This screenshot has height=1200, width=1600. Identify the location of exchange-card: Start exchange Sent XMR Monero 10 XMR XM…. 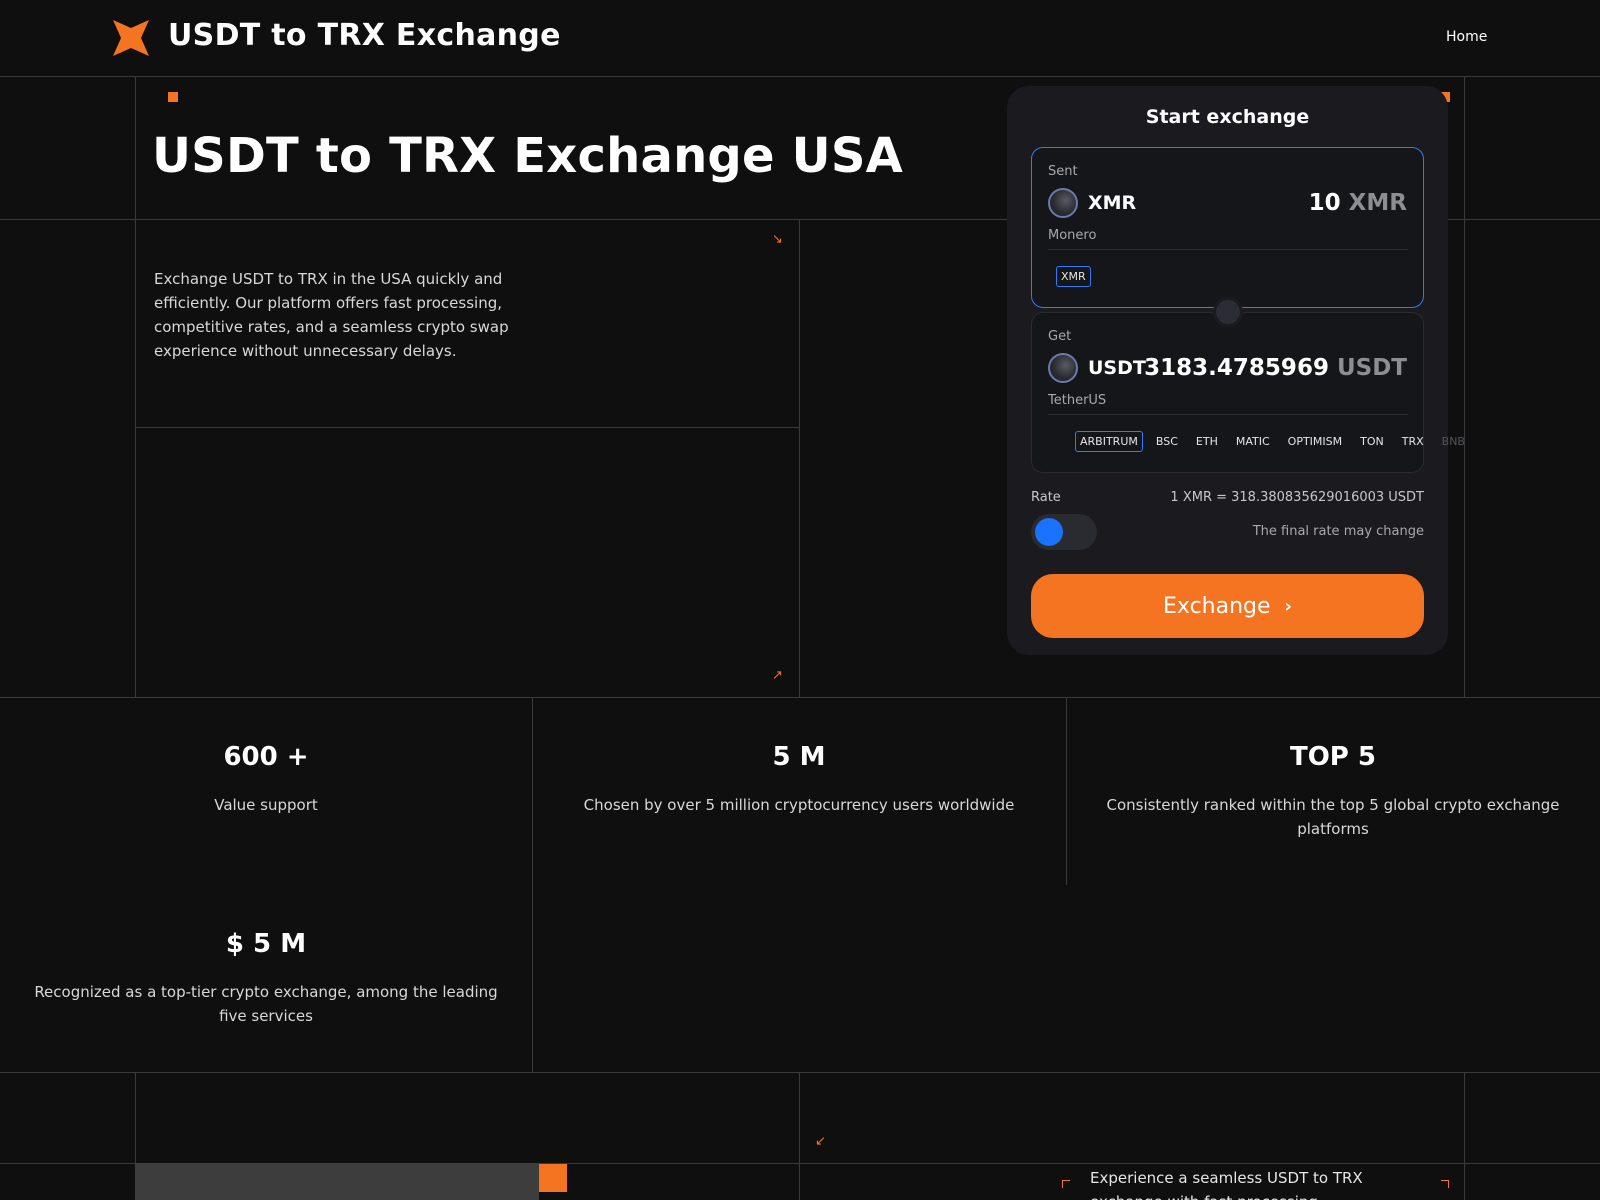
(1236, 370).